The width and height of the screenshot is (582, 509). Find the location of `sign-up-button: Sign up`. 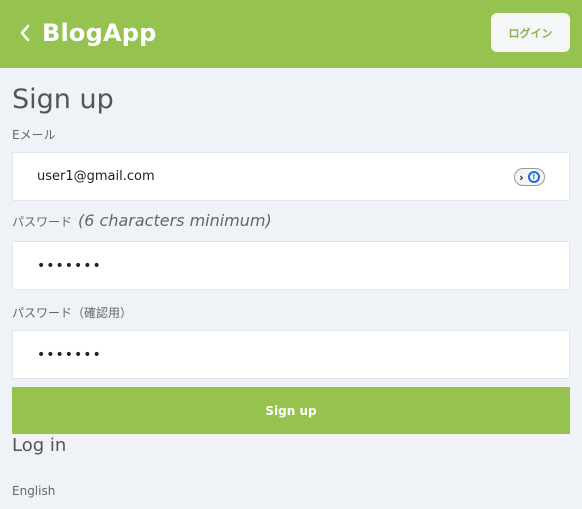

sign-up-button: Sign up is located at coordinates (291, 410).